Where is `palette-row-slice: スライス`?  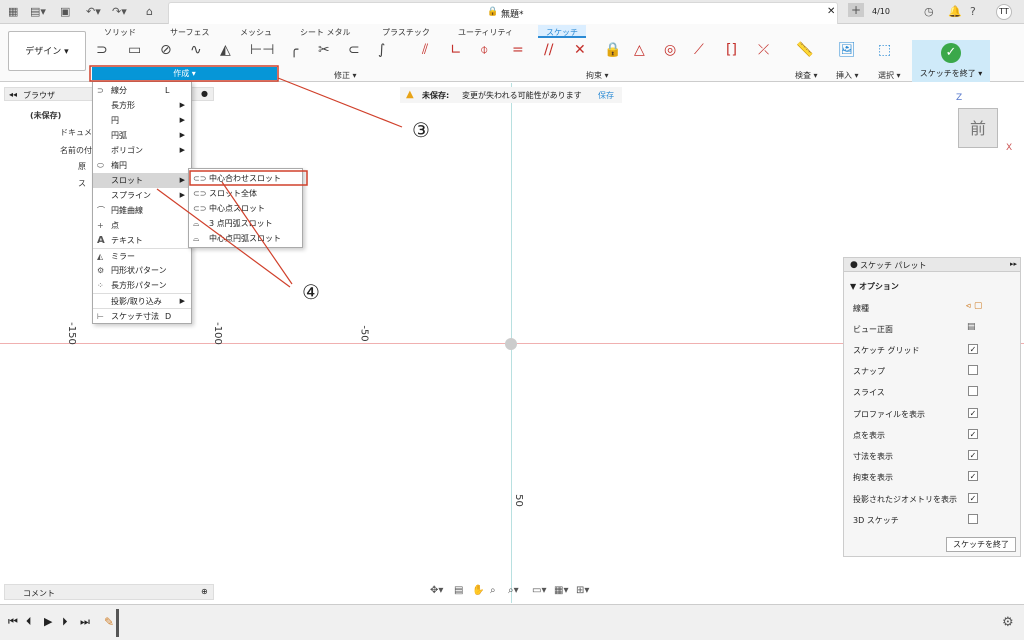
palette-row-slice: スライス is located at coordinates (869, 392).